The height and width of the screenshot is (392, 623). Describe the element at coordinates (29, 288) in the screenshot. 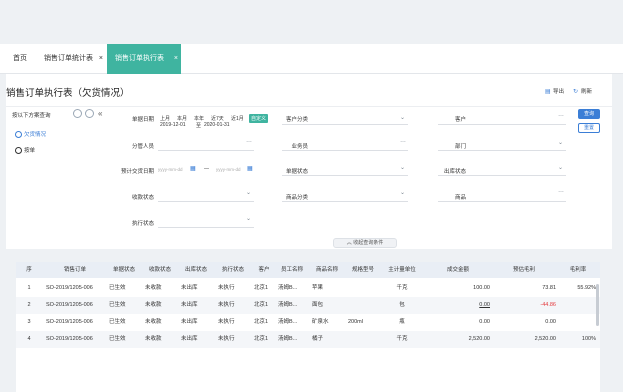

I see `cell-index: 1` at that location.